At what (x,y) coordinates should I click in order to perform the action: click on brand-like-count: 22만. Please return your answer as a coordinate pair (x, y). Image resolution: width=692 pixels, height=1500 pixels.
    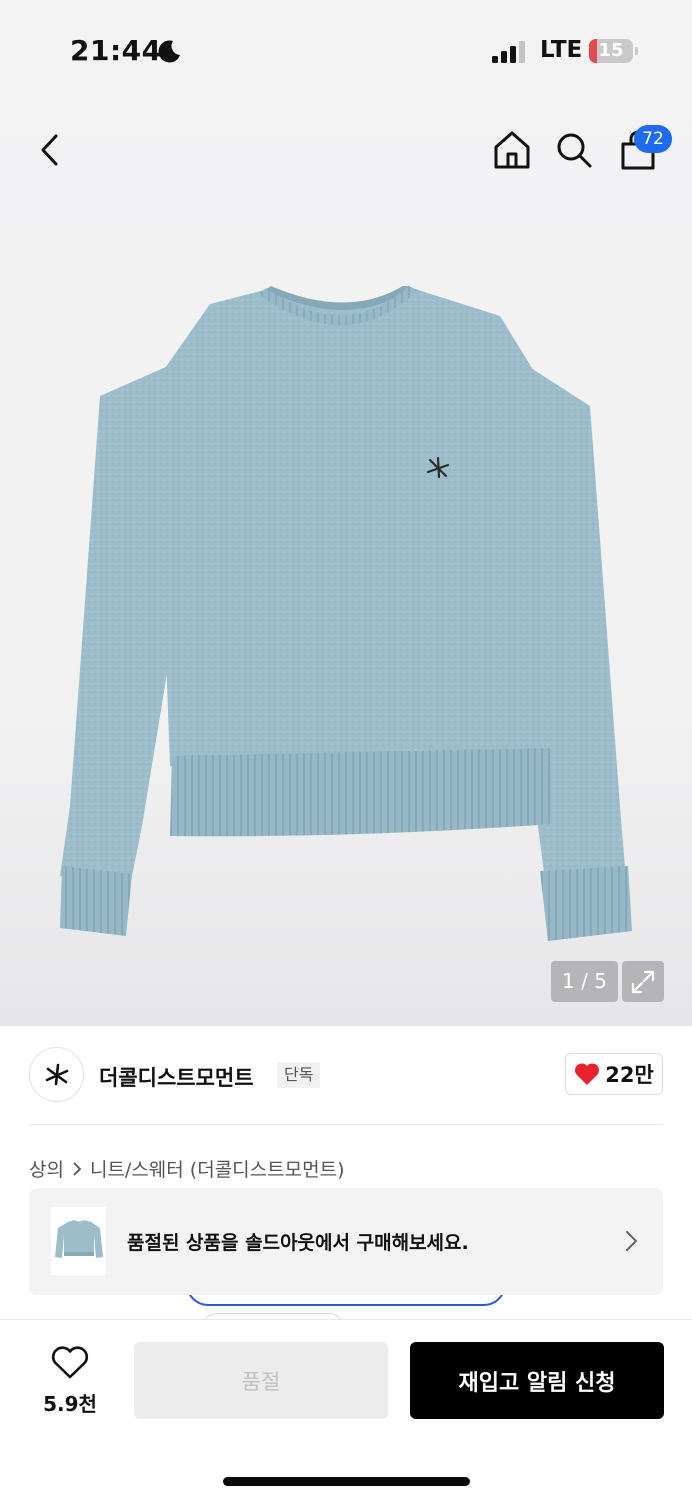
    Looking at the image, I should click on (629, 1075).